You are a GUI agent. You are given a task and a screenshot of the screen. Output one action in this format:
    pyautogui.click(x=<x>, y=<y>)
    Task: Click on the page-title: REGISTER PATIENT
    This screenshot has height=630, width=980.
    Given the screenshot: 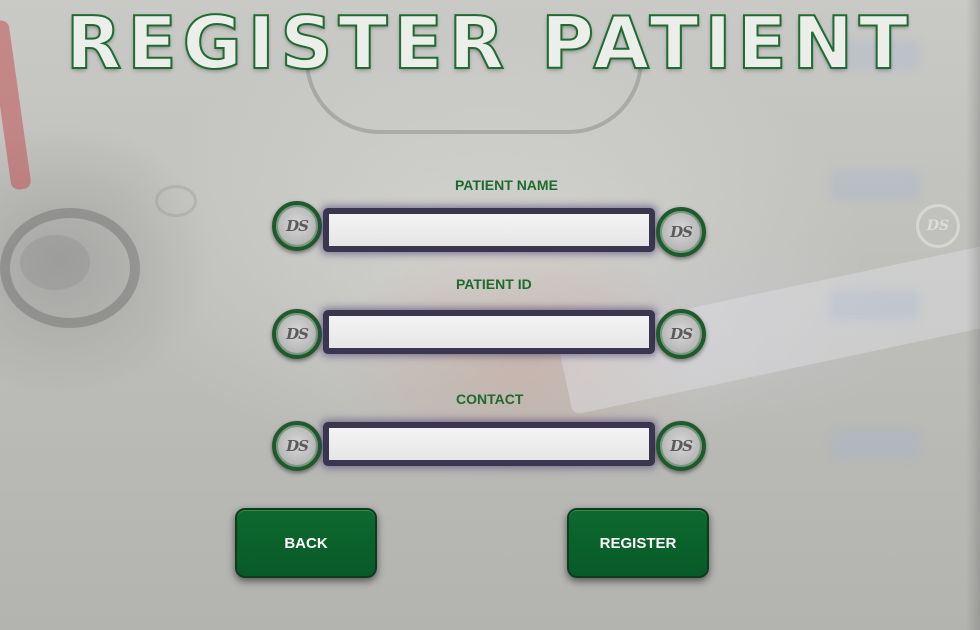 What is the action you would take?
    pyautogui.click(x=489, y=43)
    